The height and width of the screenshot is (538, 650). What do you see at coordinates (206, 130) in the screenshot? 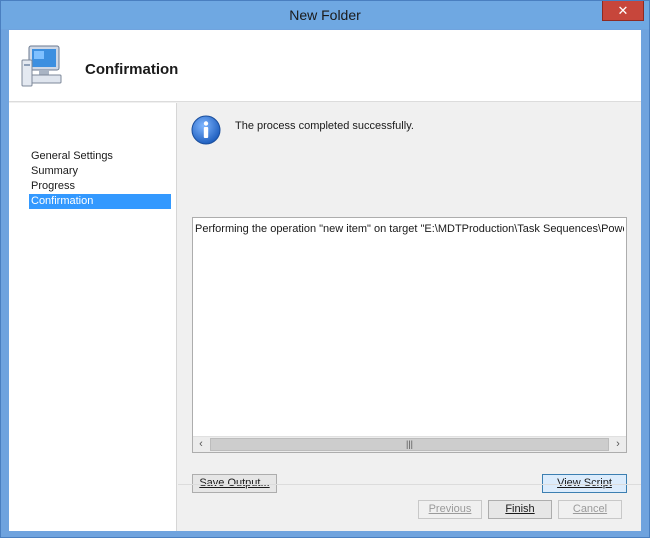
I see `info-icon` at bounding box center [206, 130].